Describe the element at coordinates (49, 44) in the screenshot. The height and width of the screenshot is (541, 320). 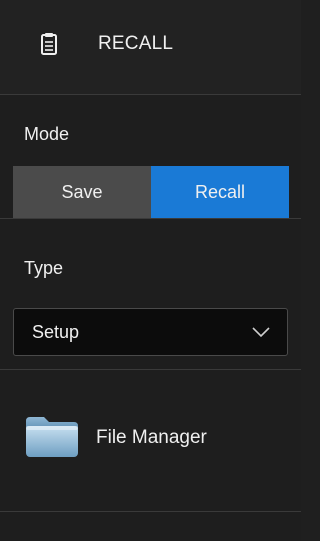
I see `clipboard-icon` at that location.